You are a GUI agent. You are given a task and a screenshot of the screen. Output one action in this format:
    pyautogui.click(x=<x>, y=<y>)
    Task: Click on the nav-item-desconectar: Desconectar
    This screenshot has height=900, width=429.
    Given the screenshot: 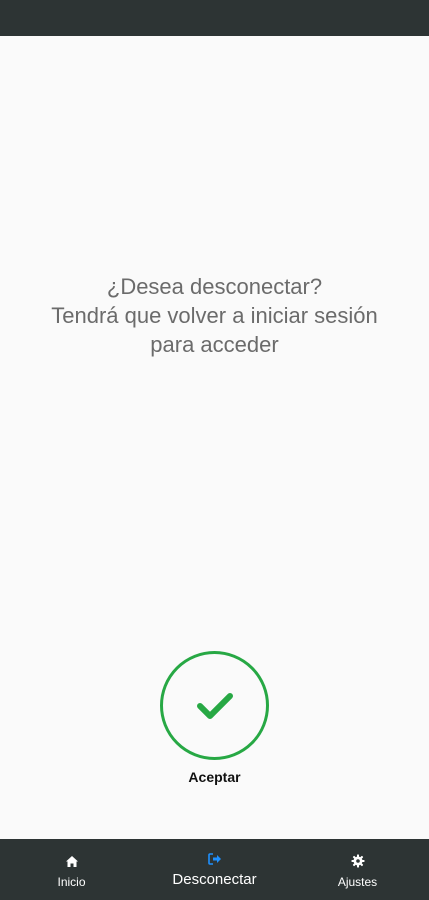 What is the action you would take?
    pyautogui.click(x=214, y=869)
    